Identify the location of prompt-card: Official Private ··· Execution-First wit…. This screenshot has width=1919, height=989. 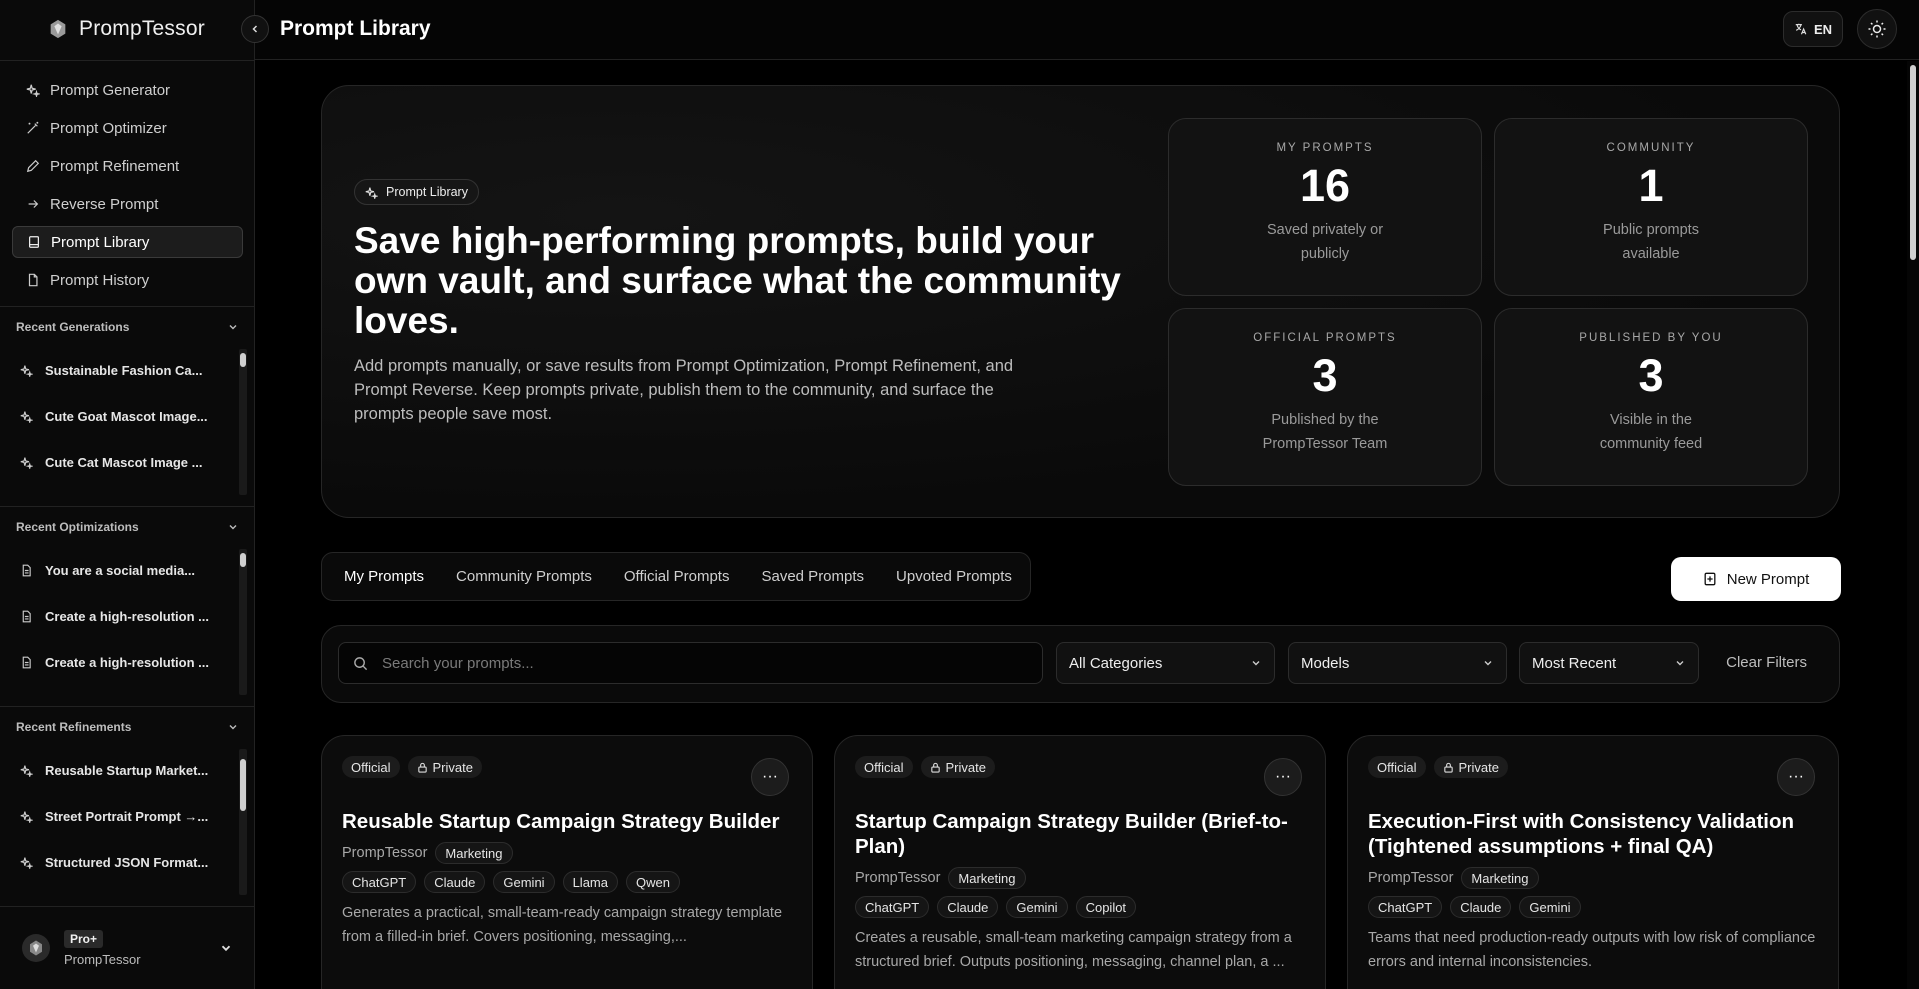
(1593, 862).